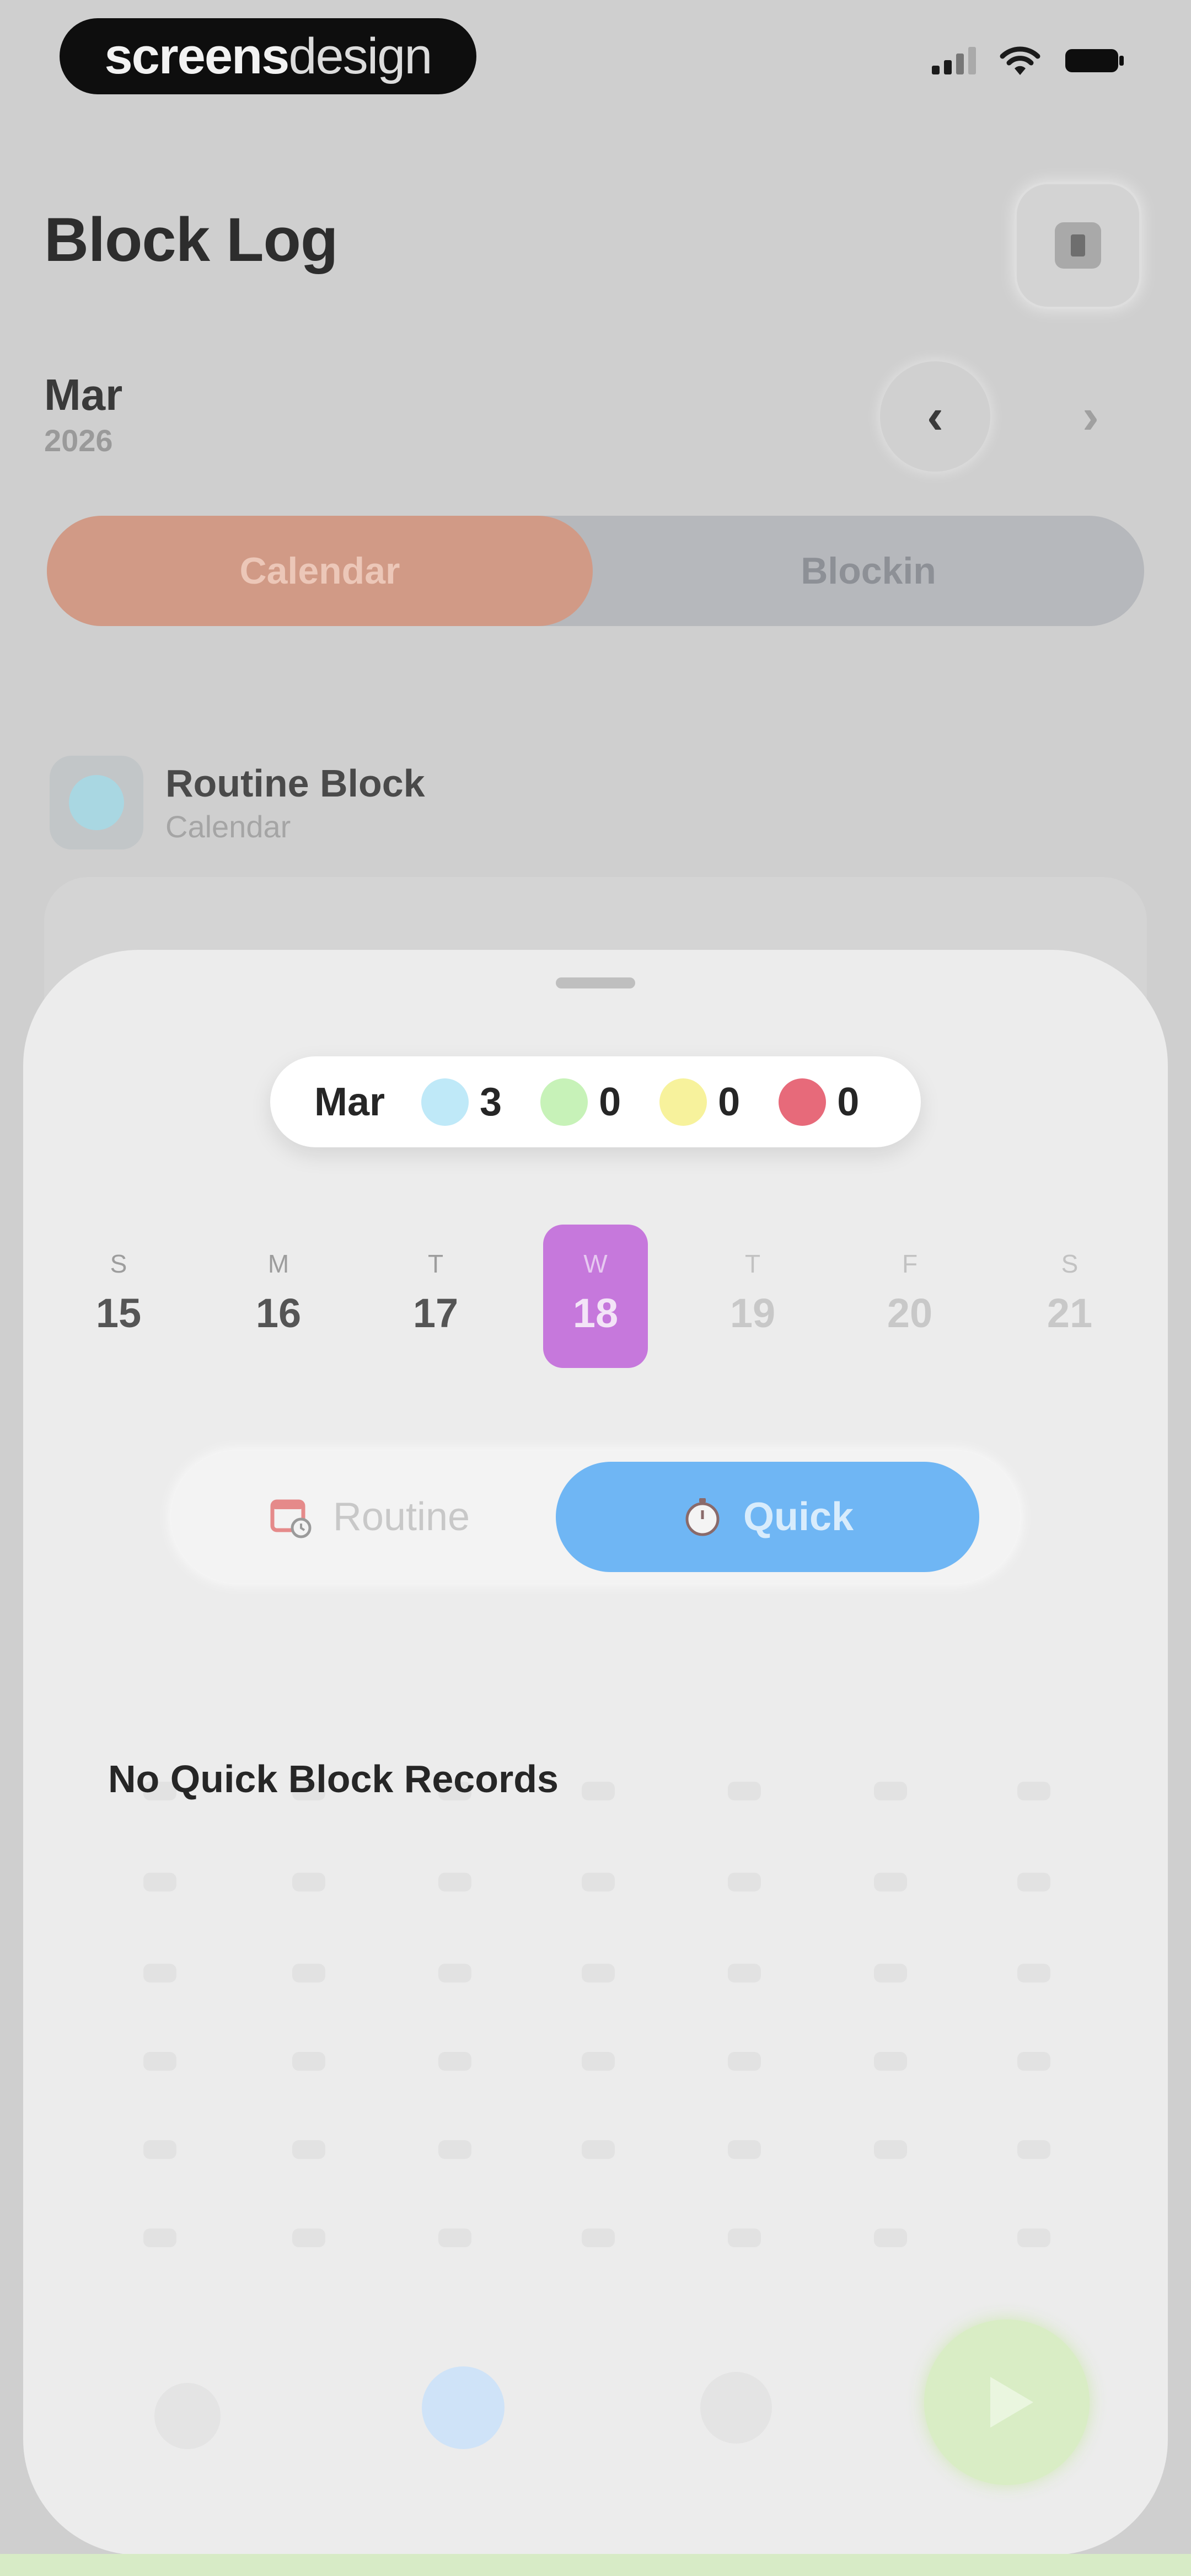 Image resolution: width=1191 pixels, height=2576 pixels. I want to click on day-21: S 21, so click(1069, 1296).